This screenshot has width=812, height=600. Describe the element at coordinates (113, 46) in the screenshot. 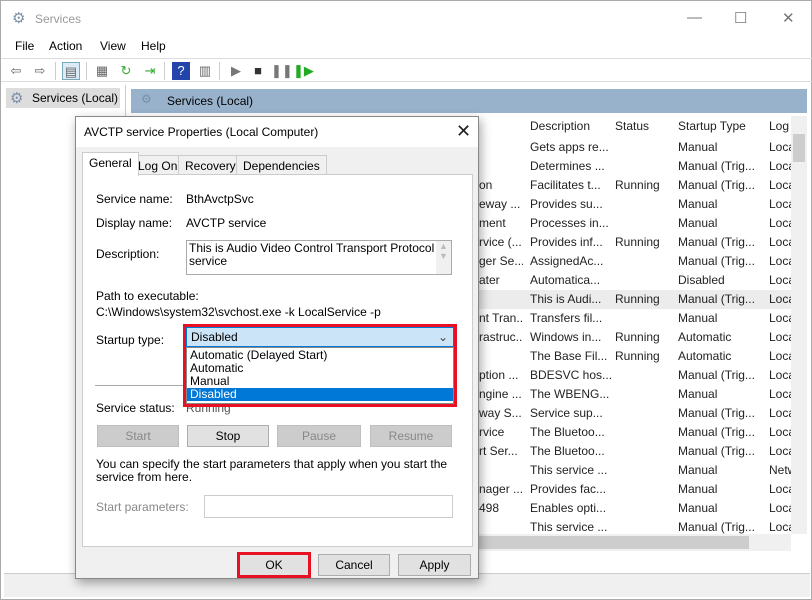

I see `menu-view: View` at that location.